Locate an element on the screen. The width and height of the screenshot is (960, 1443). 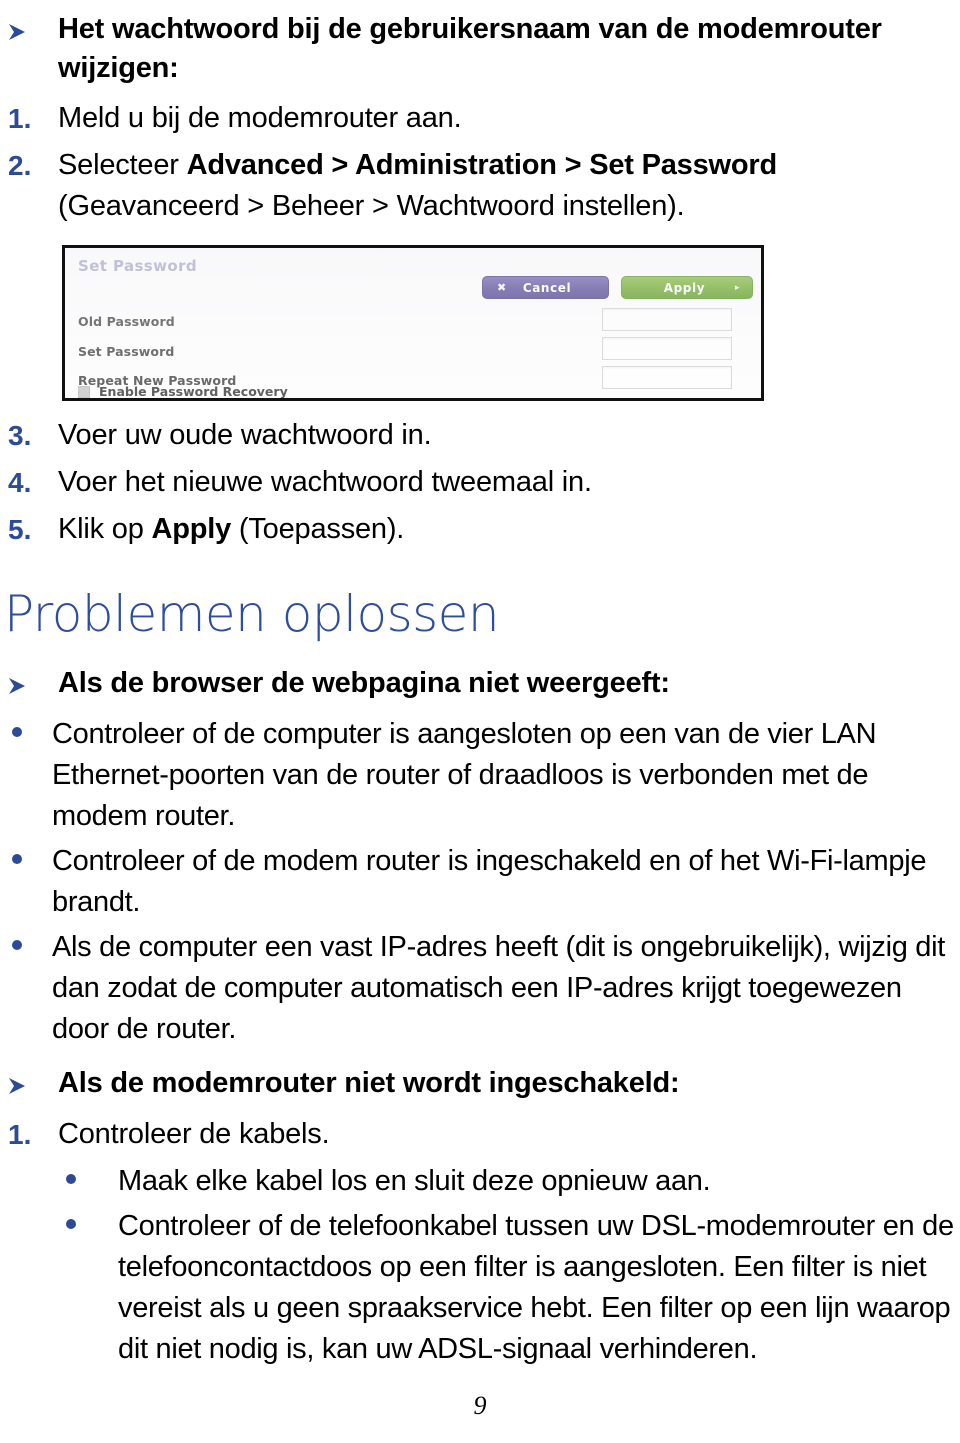
step-text-5: Klik op Apply (Toepassen). is located at coordinates (509, 529).